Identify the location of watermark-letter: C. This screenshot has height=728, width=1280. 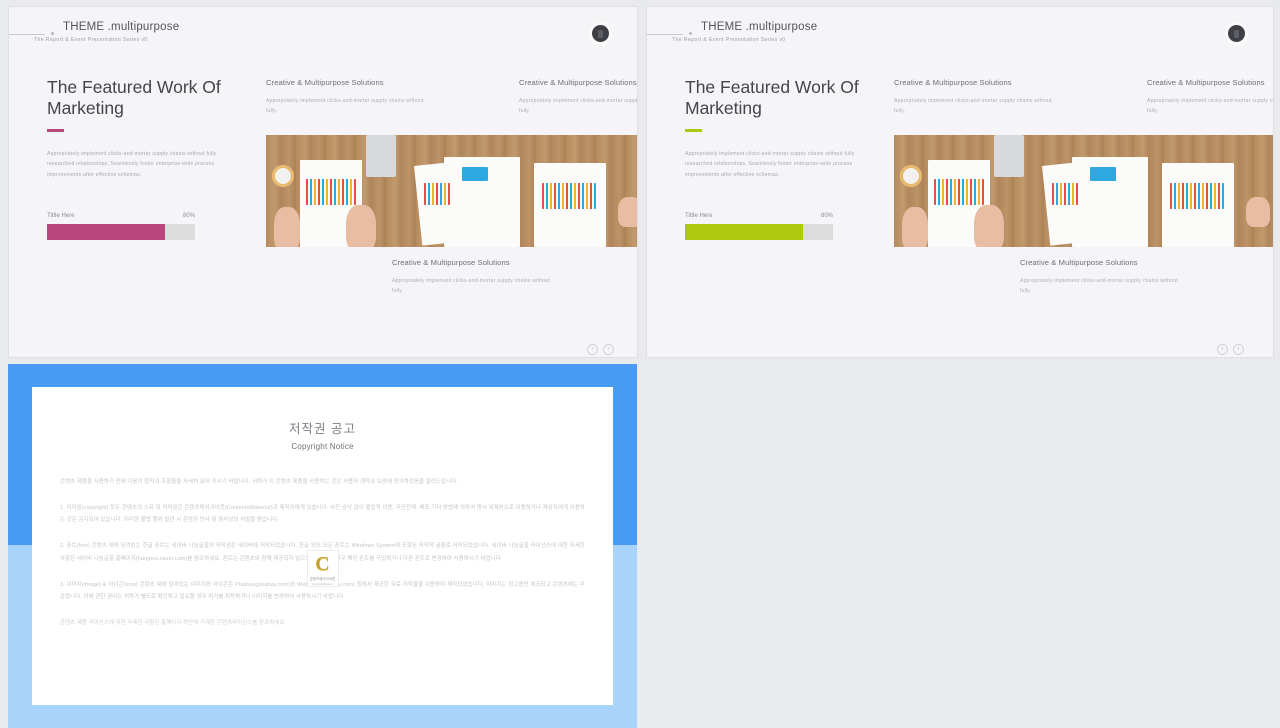
(322, 564).